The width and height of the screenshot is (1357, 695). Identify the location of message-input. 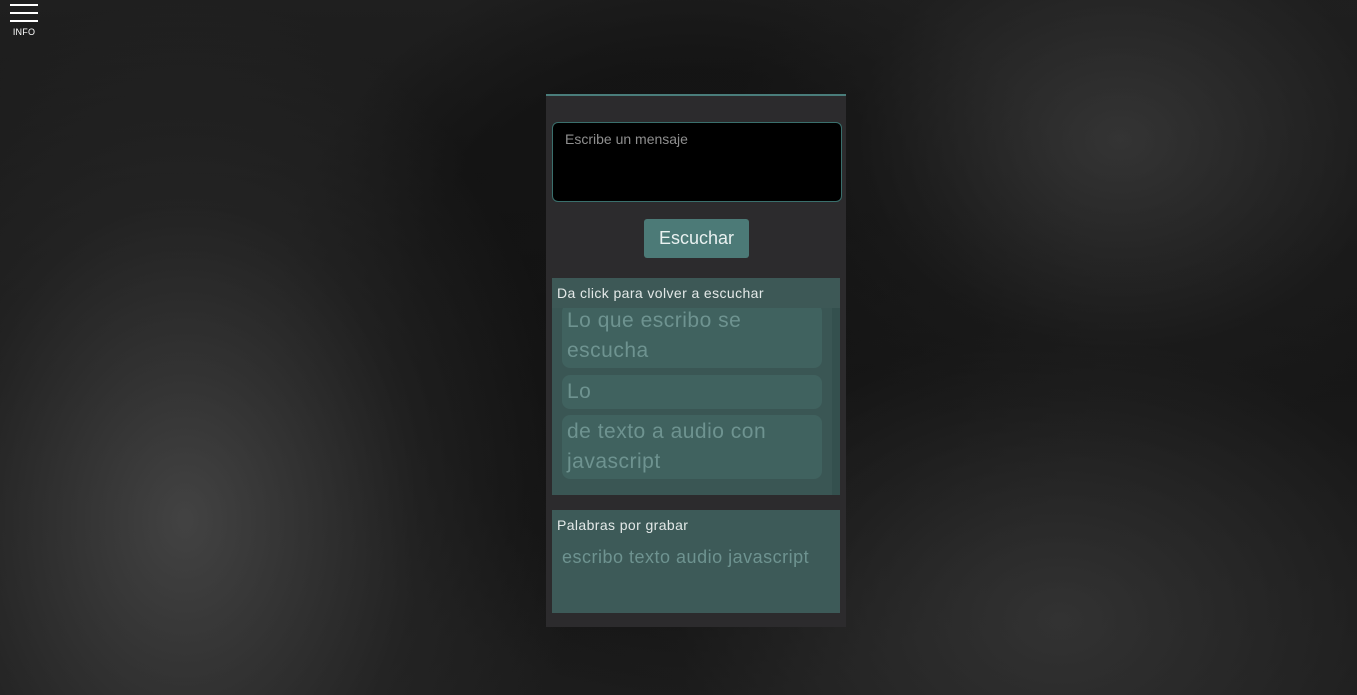
(697, 162).